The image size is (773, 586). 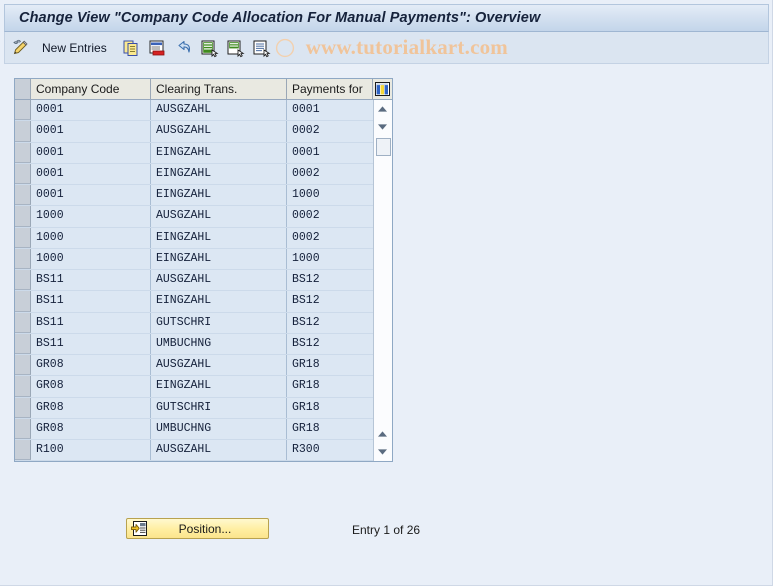 What do you see at coordinates (382, 434) in the screenshot?
I see `scroll-page-up-icon` at bounding box center [382, 434].